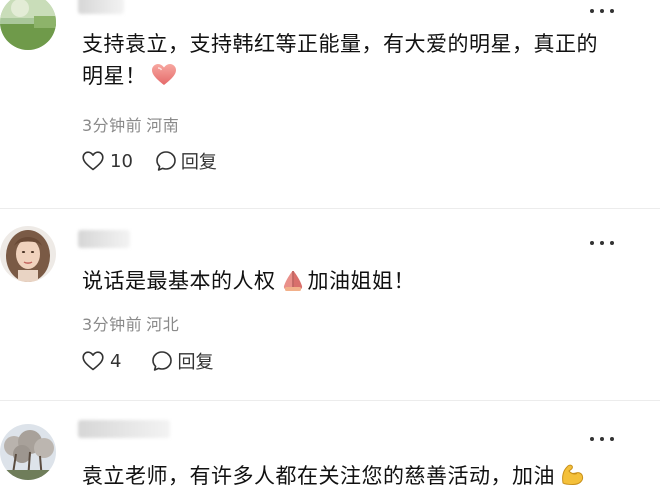 The width and height of the screenshot is (660, 500). I want to click on comment-text: 支持袁立，支持韩红等正能量，有大爱的明星，真正的 明星！, so click(356, 60).